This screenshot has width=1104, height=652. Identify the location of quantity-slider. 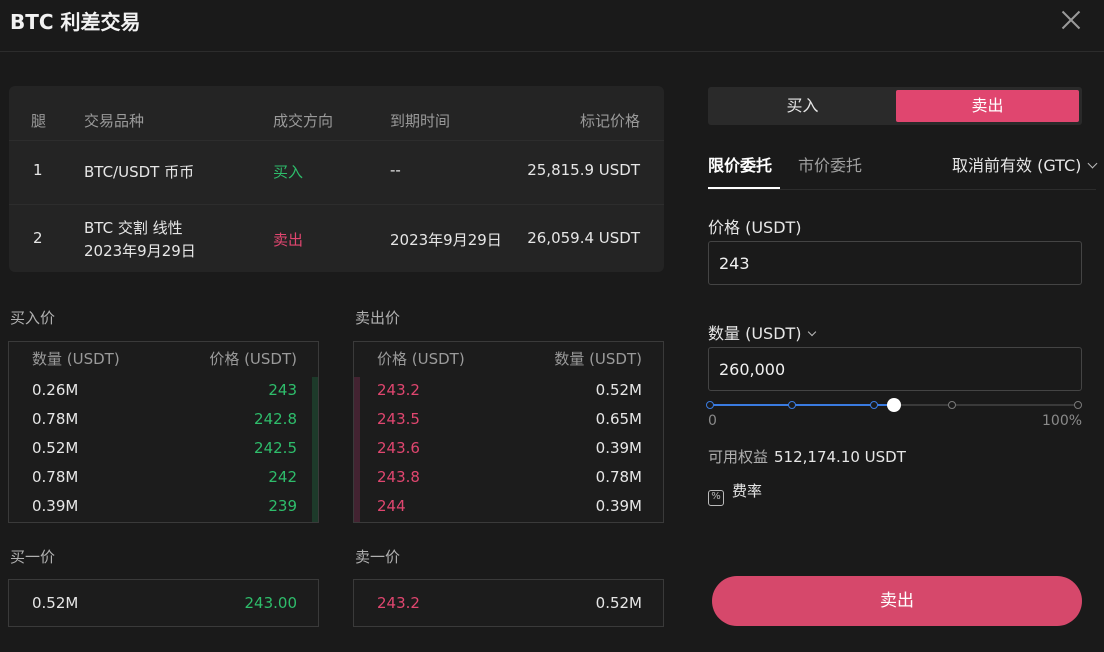
(894, 405).